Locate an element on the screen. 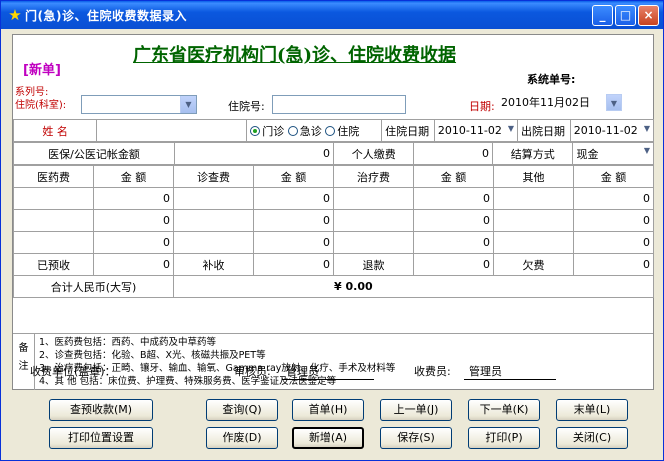  unit-label: 收费单位(盖章)： is located at coordinates (73, 371).